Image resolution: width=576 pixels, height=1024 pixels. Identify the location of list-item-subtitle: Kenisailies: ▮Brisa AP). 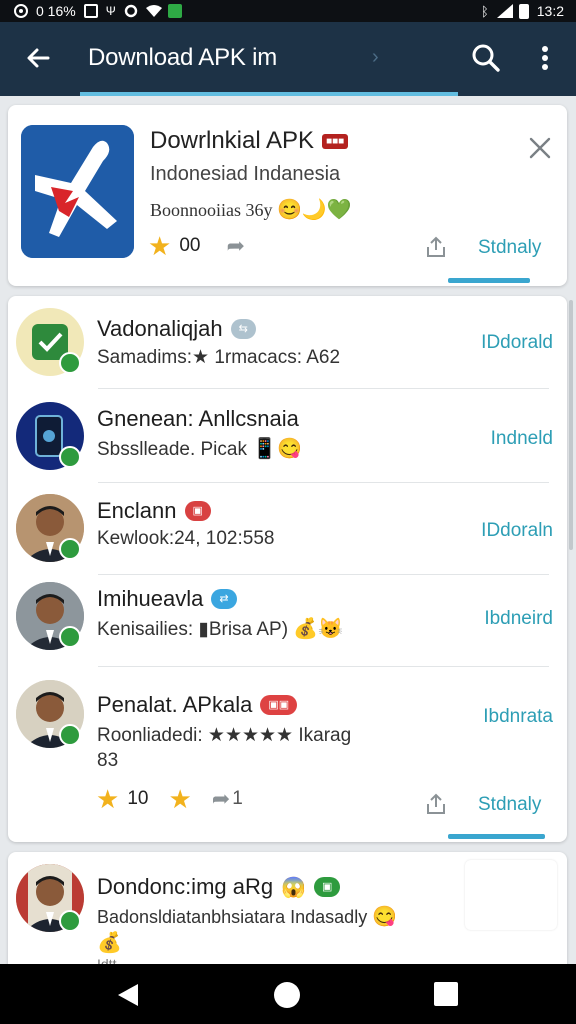
(193, 629).